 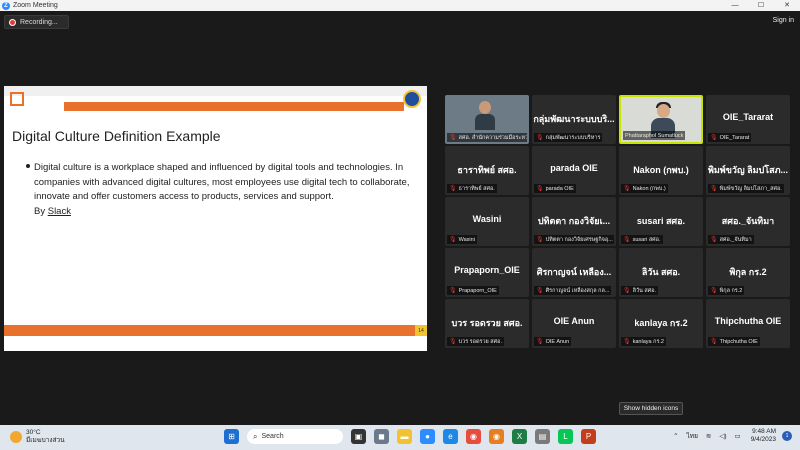 I want to click on participant-label-text: บวร รอดรวย สศอ., so click(x=480, y=341).